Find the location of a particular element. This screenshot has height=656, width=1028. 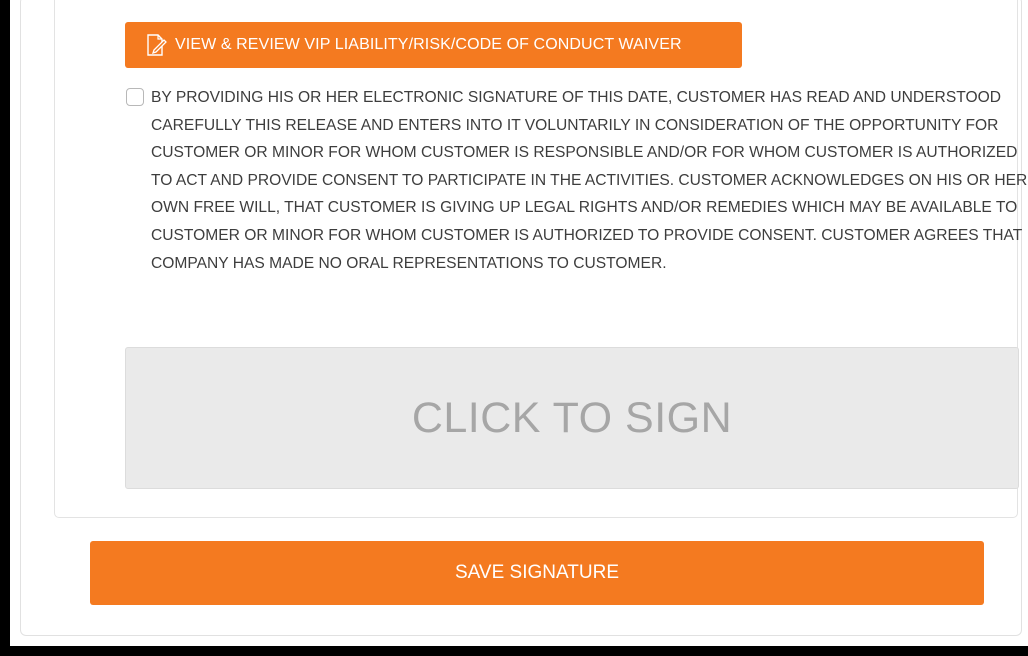

sign-prompt: CLICK TO SIGN is located at coordinates (572, 417).